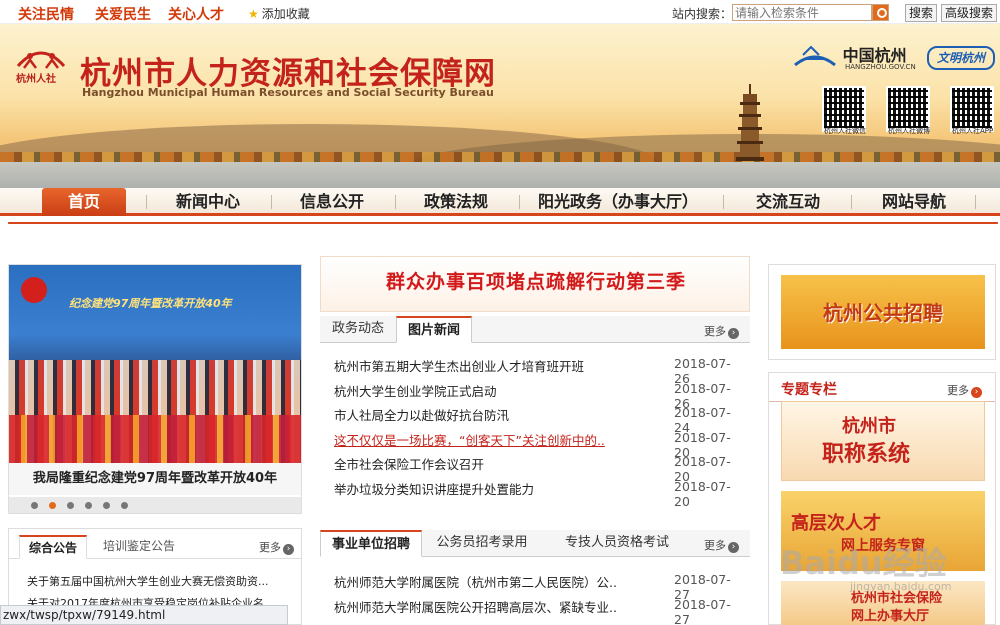 This screenshot has width=1000, height=625. I want to click on news-date: 2018-07-20, so click(702, 493).